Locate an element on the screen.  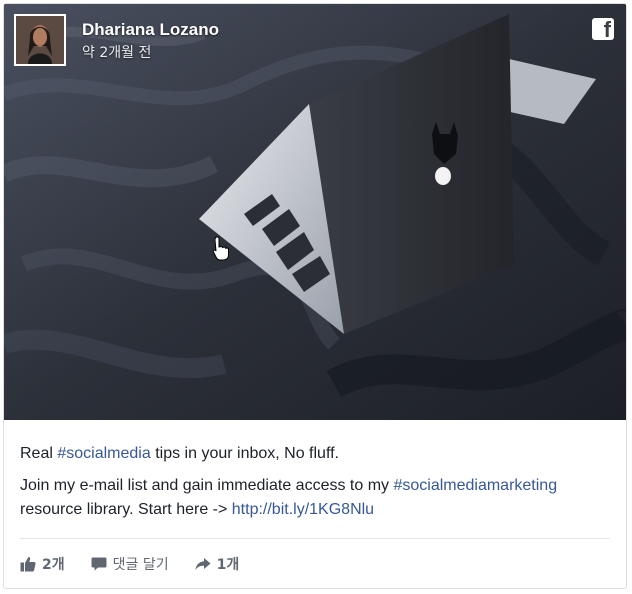
like-button: 2개 is located at coordinates (42, 564).